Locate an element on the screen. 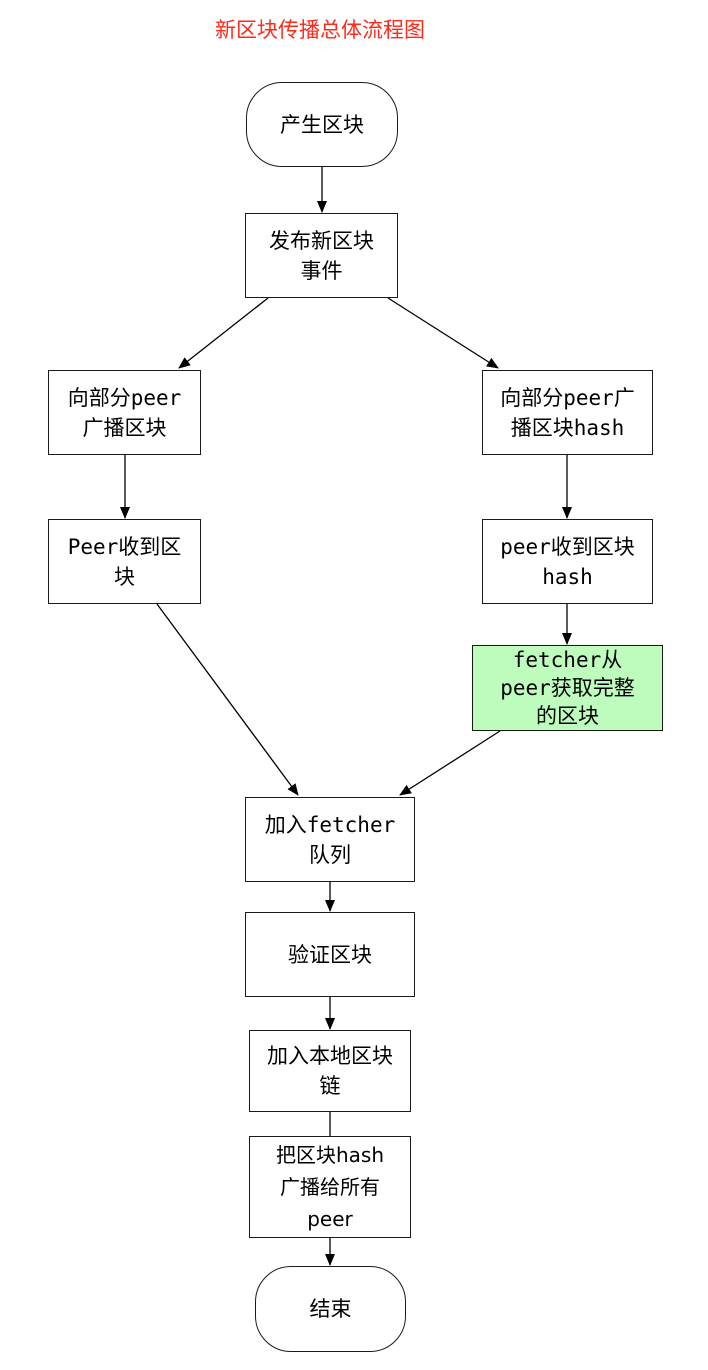  start-node: 产生区块 is located at coordinates (322, 124).